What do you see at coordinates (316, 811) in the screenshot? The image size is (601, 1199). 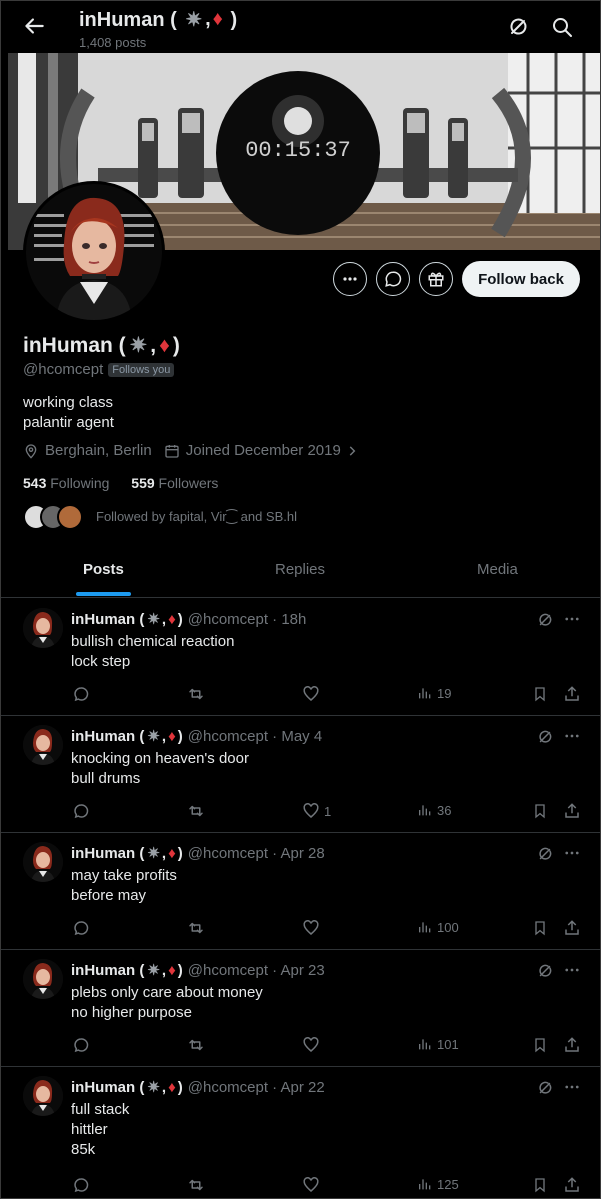 I see `like-button: 1` at bounding box center [316, 811].